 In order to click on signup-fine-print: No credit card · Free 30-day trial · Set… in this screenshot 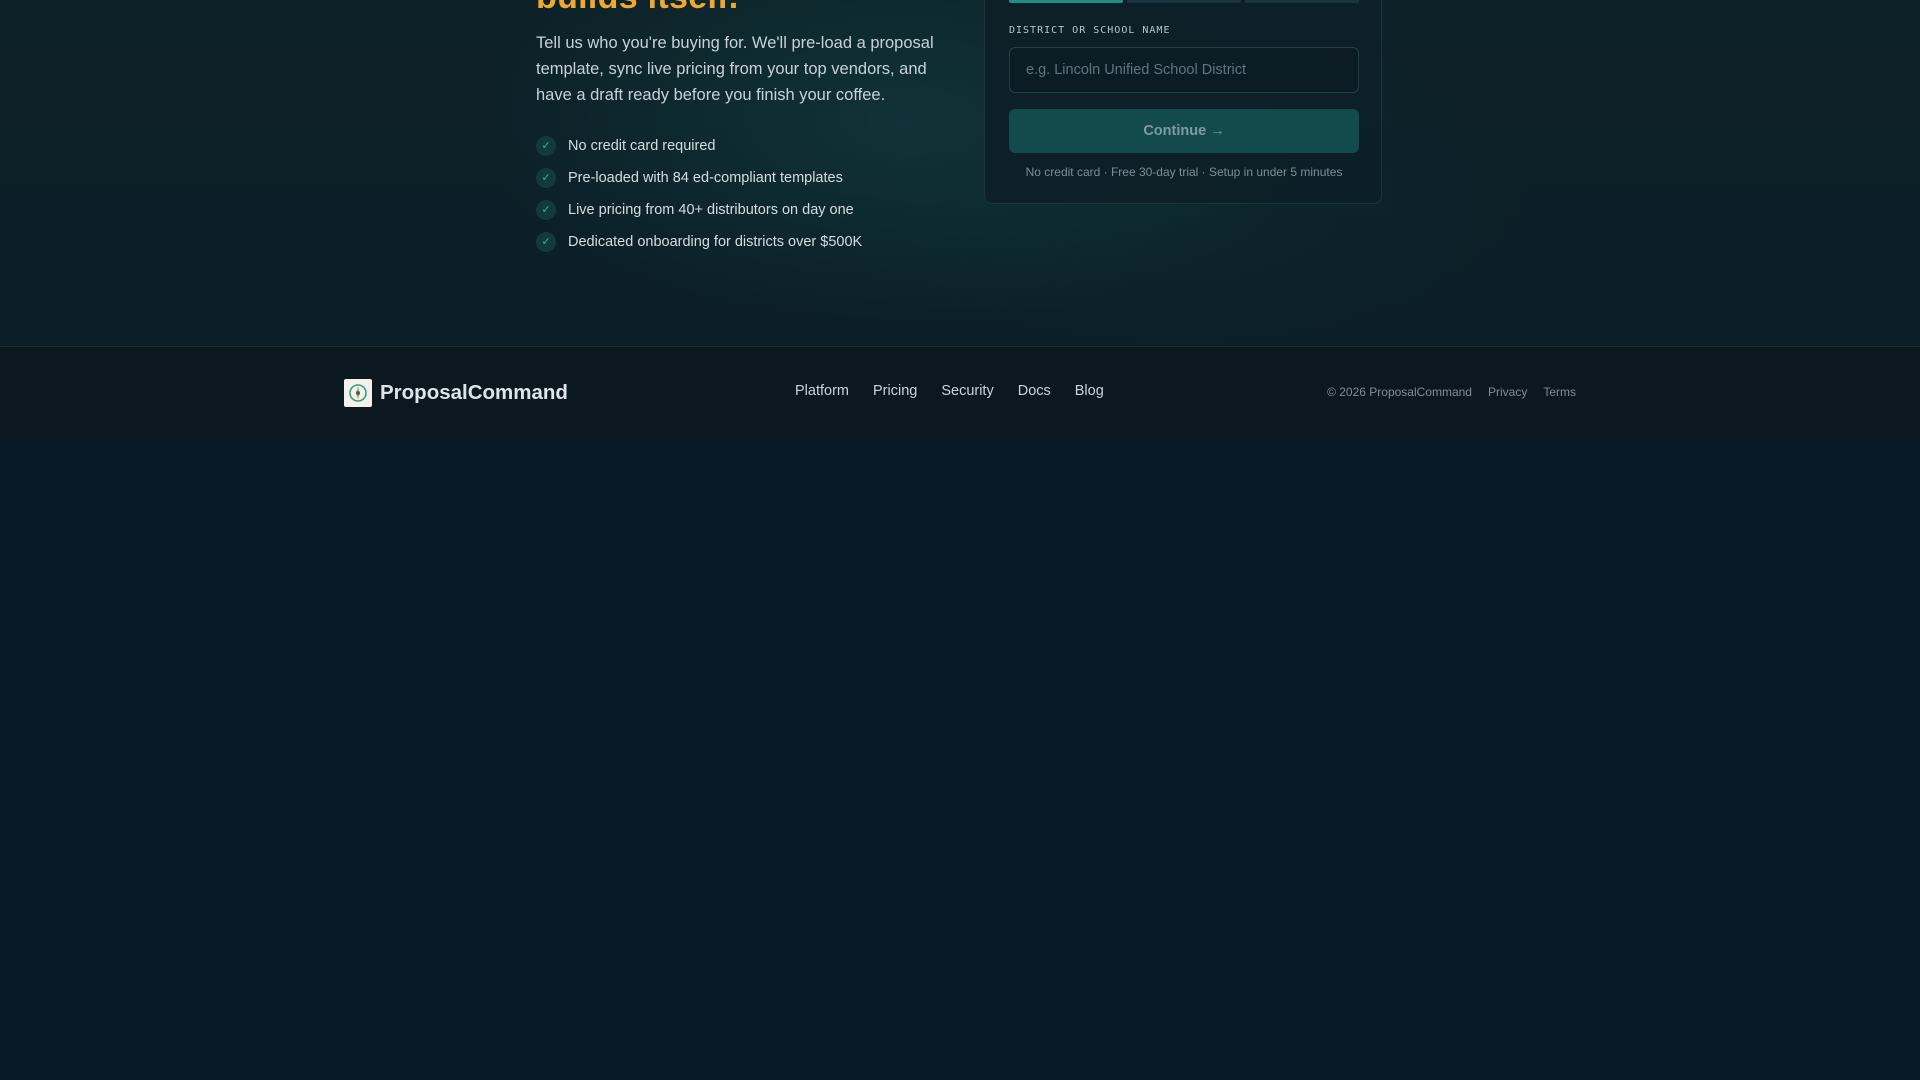, I will do `click(1184, 172)`.